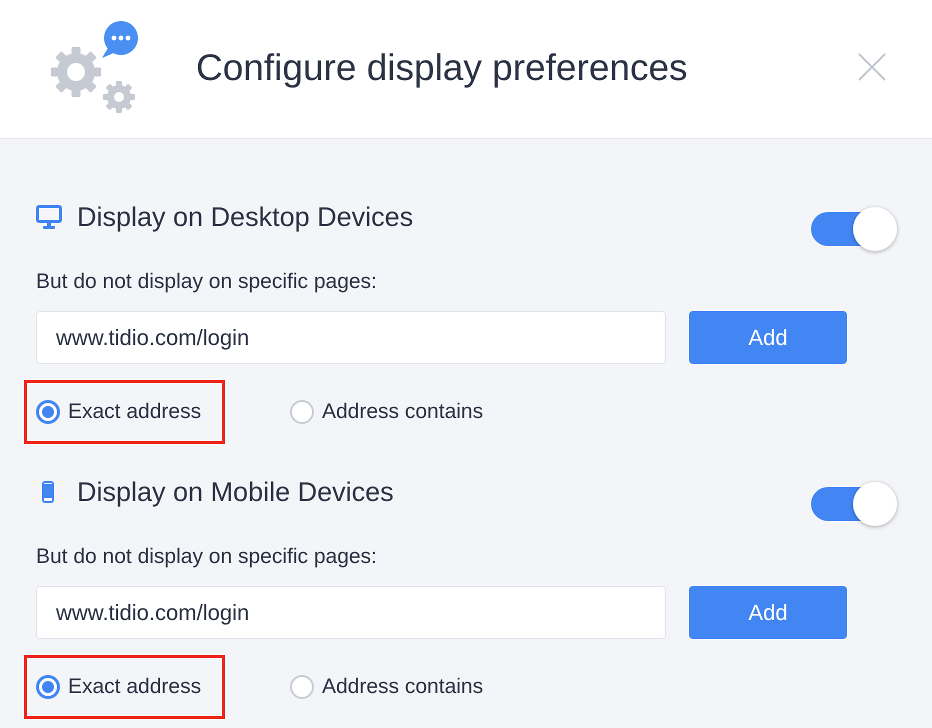  Describe the element at coordinates (245, 217) in the screenshot. I see `section-title: Display on Desktop Devices` at that location.